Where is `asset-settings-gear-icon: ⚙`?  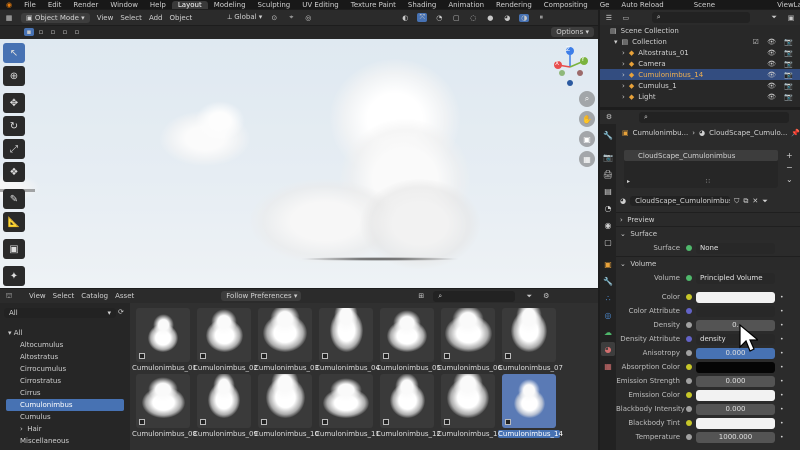 asset-settings-gear-icon: ⚙ is located at coordinates (546, 296).